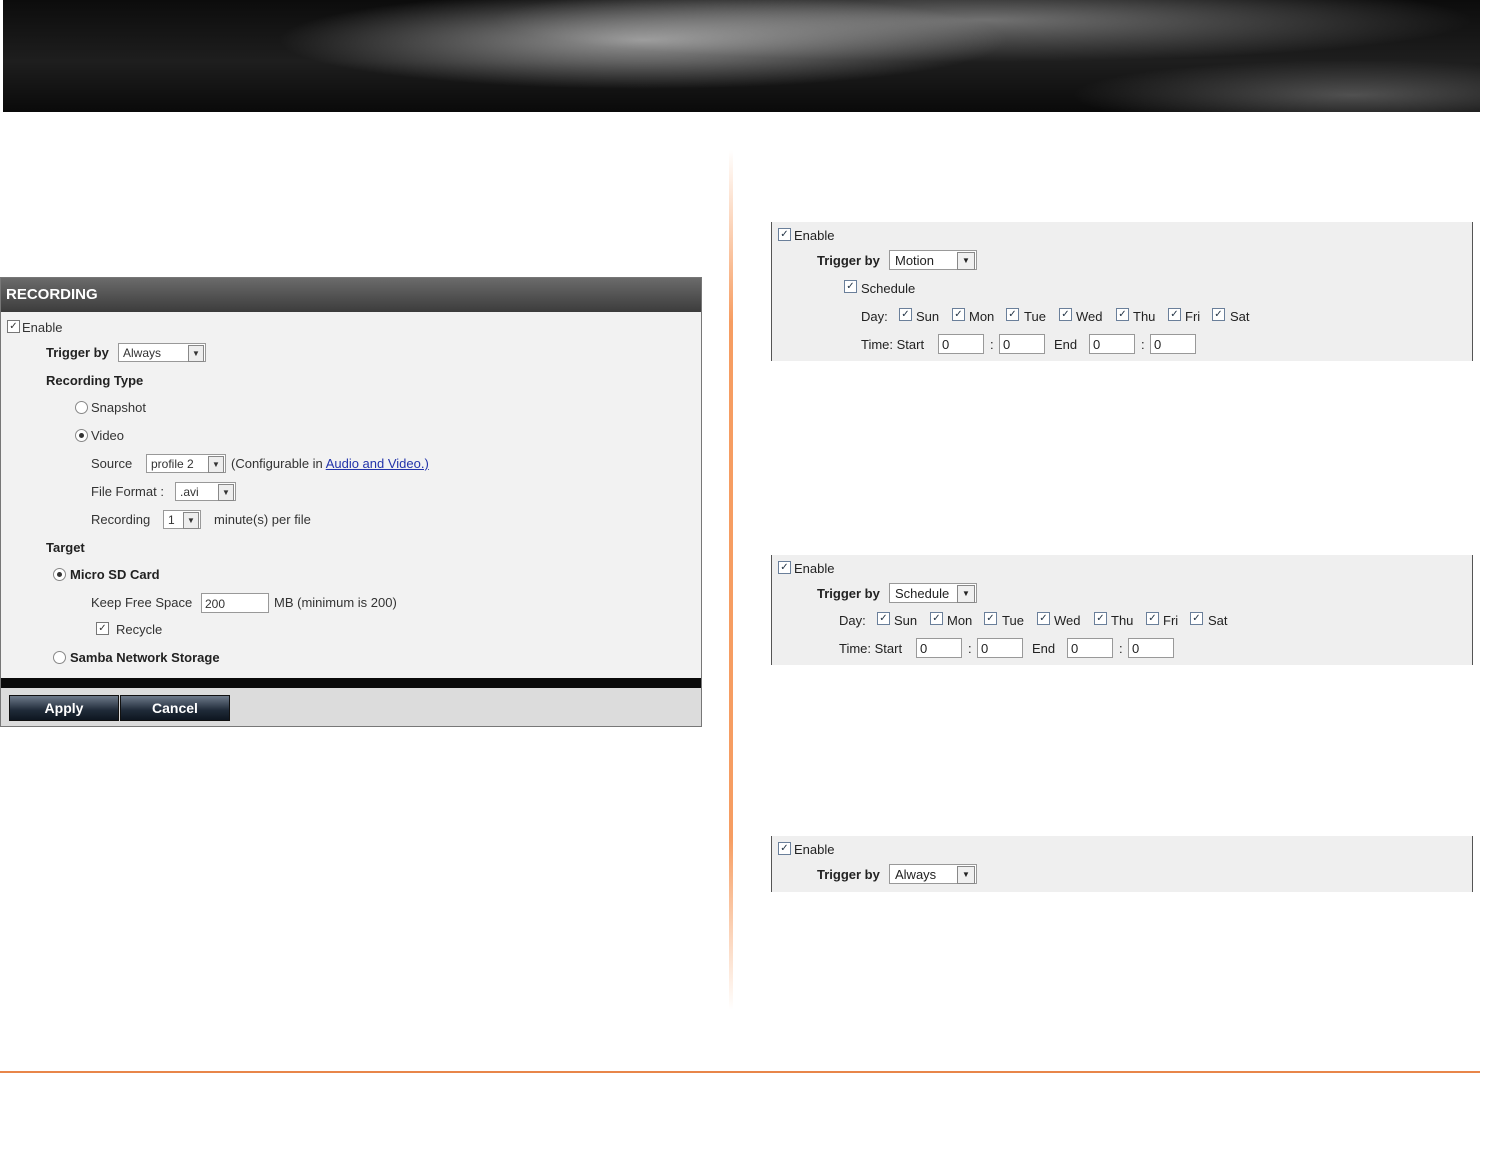 This screenshot has width=1509, height=1167. I want to click on recording-title: RECORDING, so click(351, 295).